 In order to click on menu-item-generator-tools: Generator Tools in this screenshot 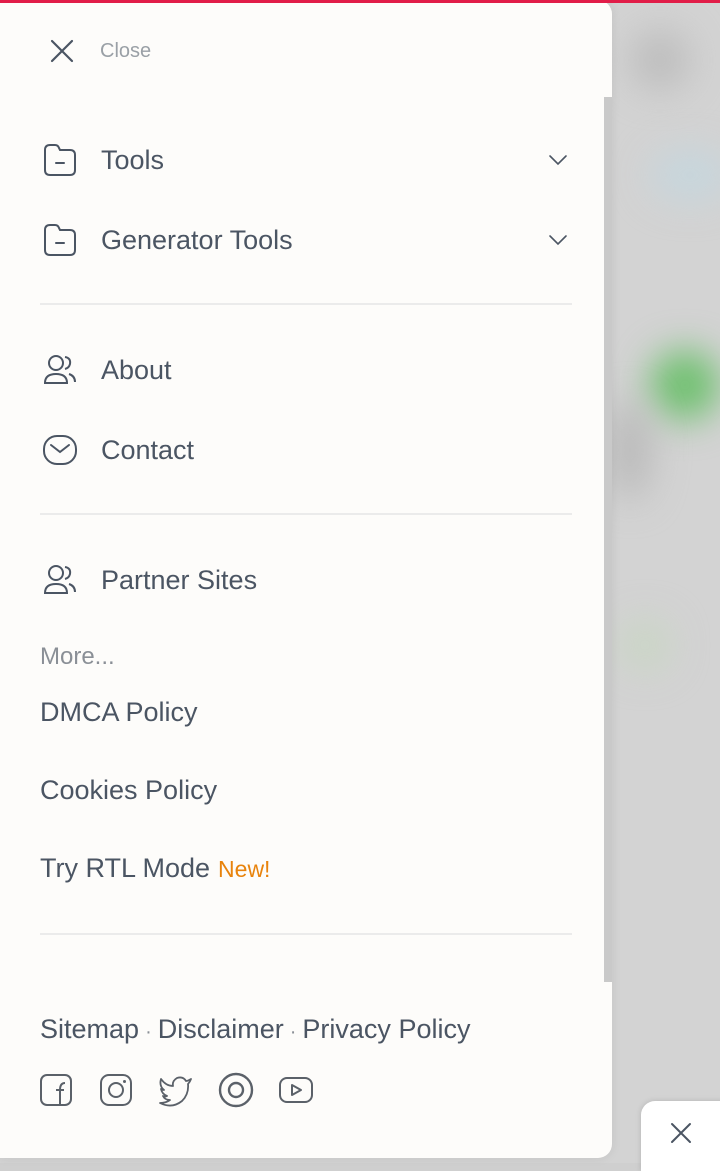, I will do `click(306, 240)`.